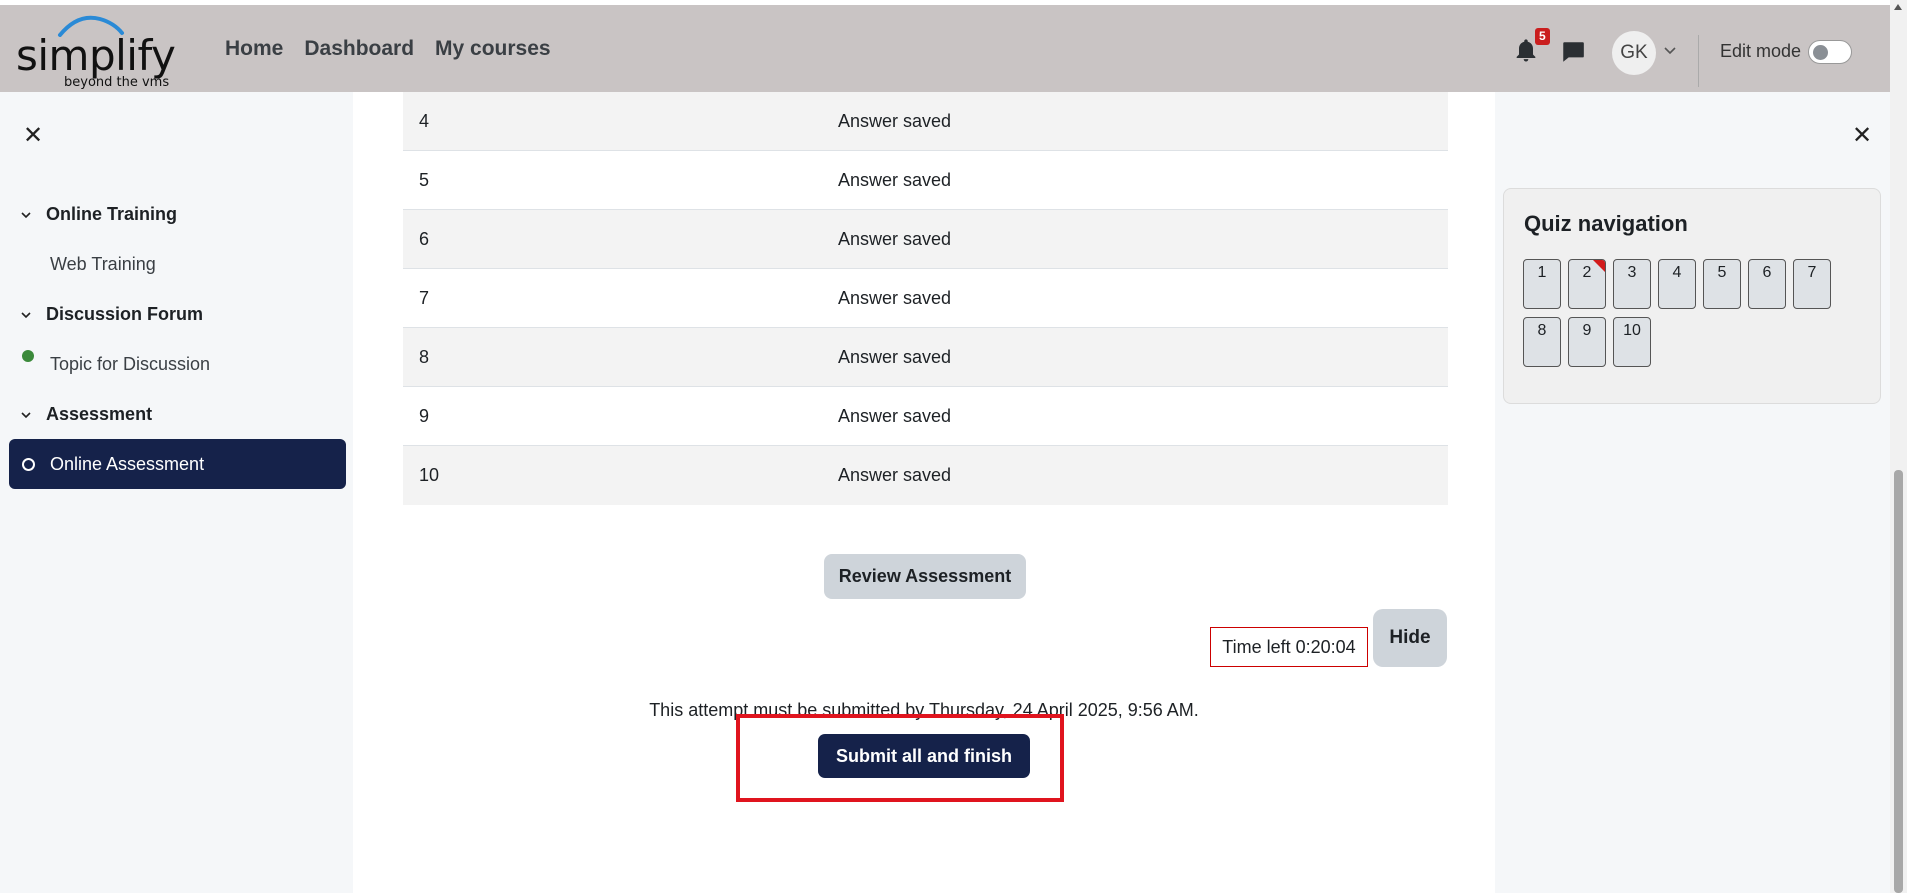  Describe the element at coordinates (1632, 272) in the screenshot. I see `question-number-label: 3` at that location.